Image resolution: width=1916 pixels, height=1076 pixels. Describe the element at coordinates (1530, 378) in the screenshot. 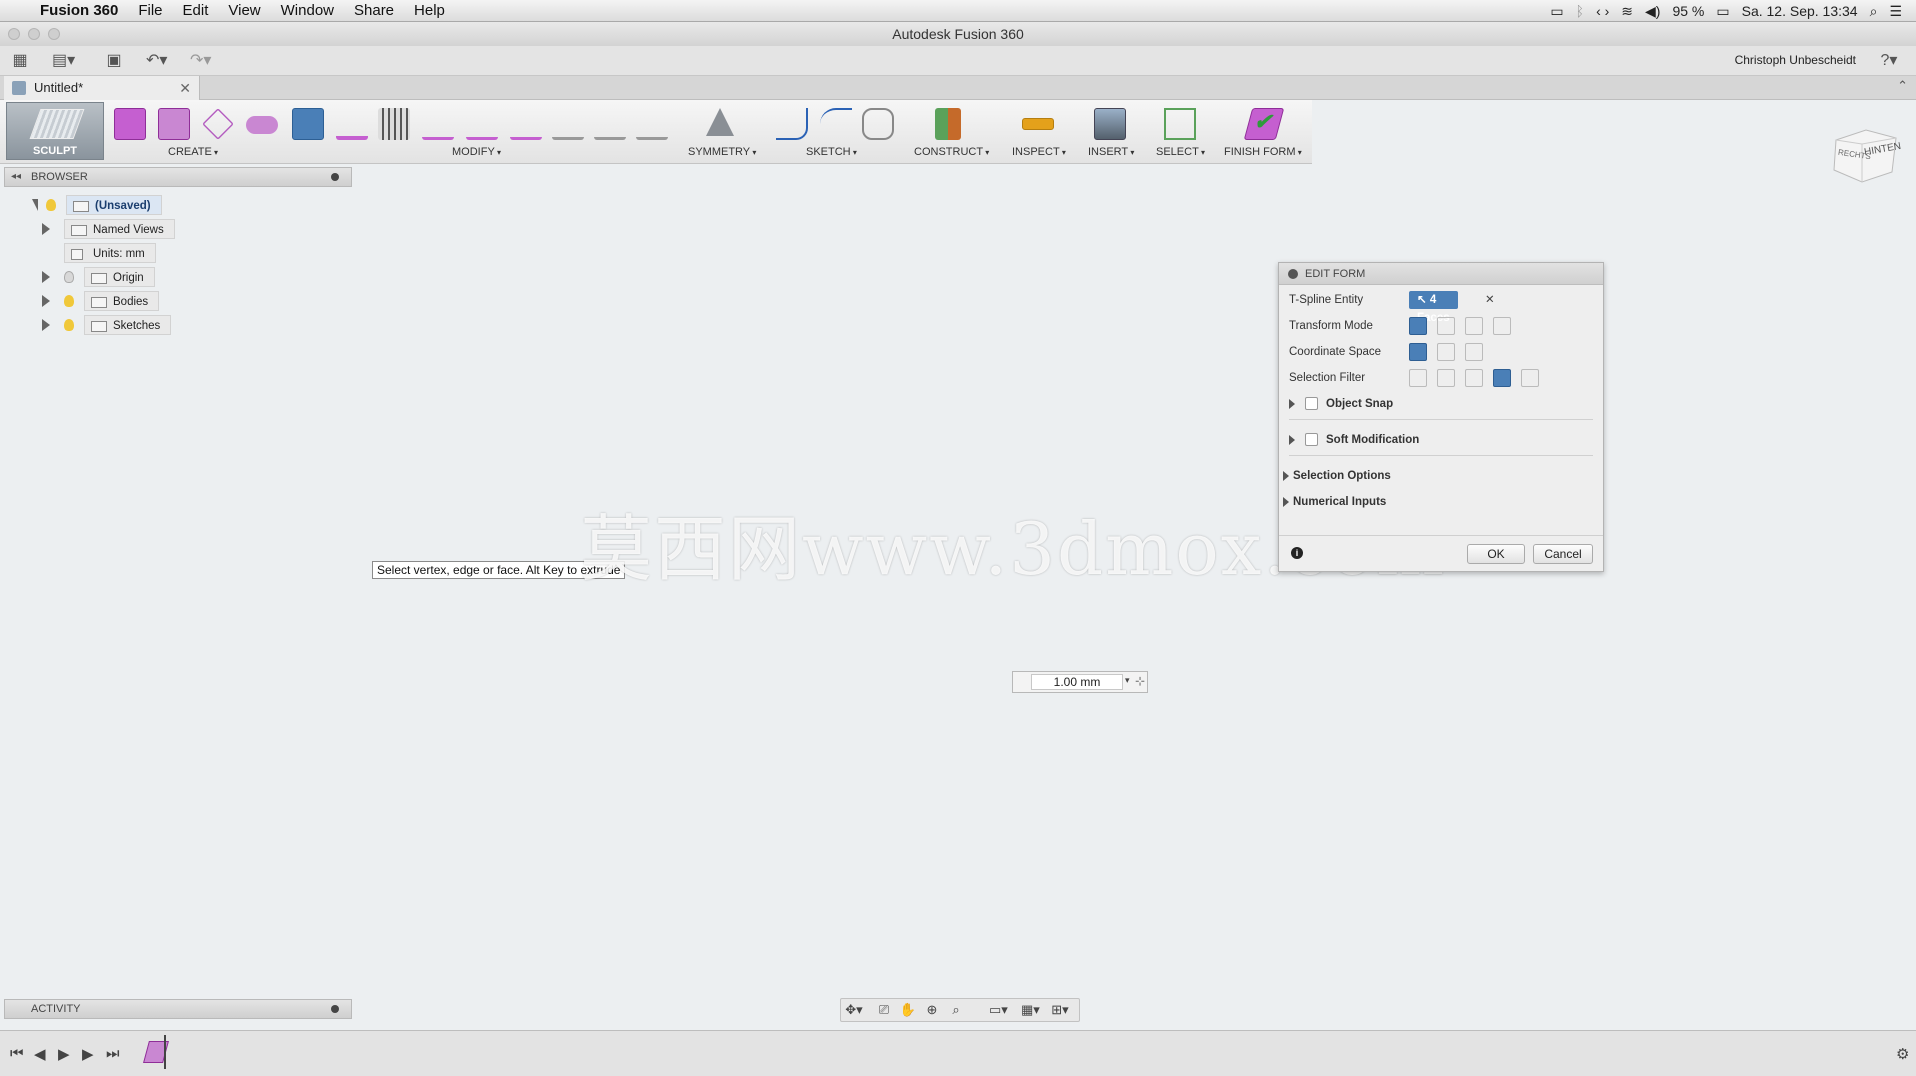

I see `body-filter-icon` at that location.